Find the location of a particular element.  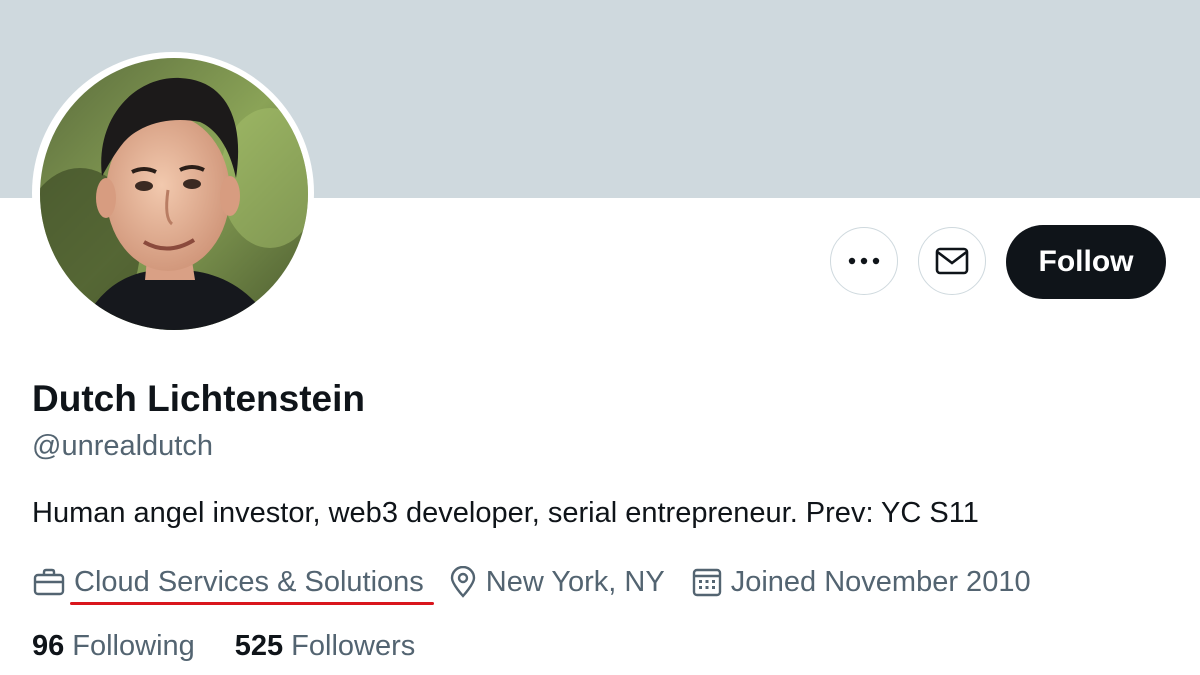

company-item: Cloud Services & Solutions is located at coordinates (233, 585).